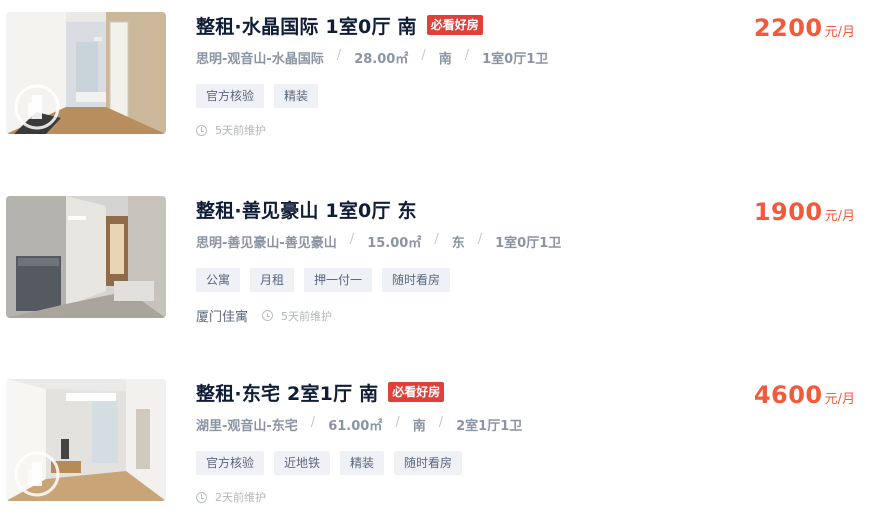  I want to click on listing-meta: 厦门佳寓 5天前维护, so click(264, 316).